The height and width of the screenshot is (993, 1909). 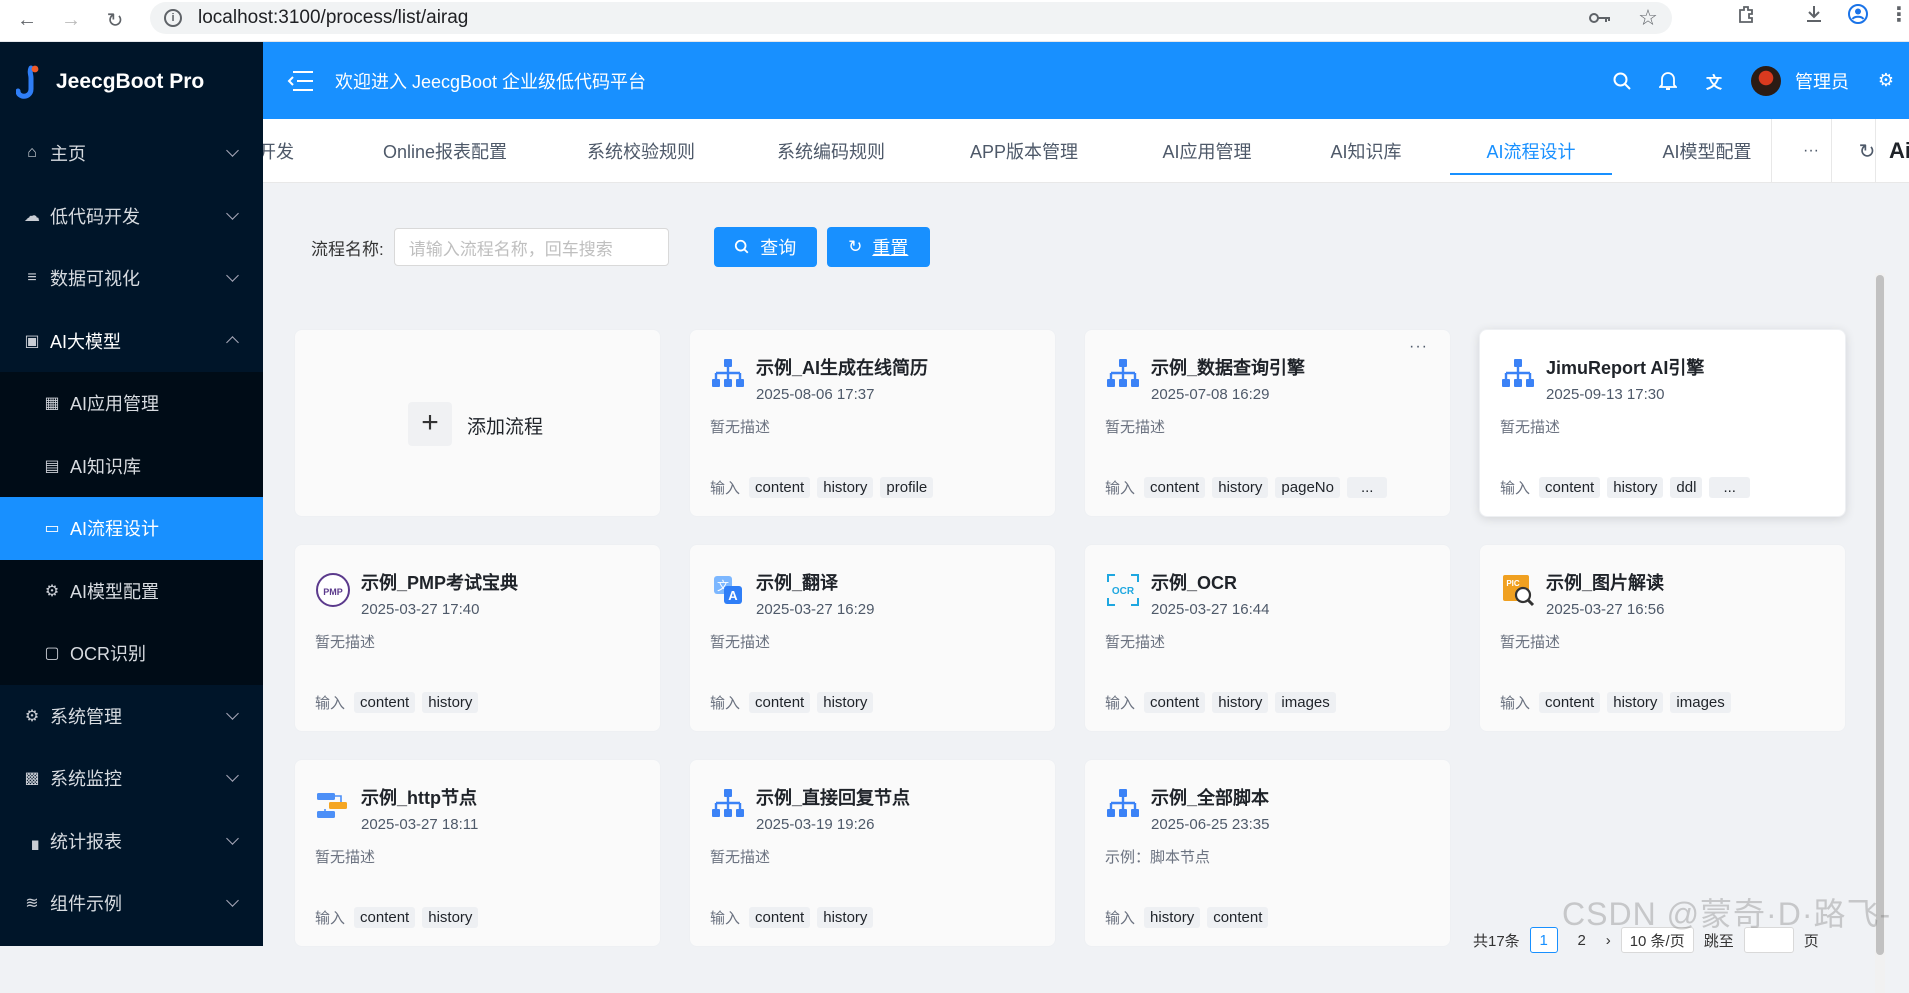 What do you see at coordinates (1543, 940) in the screenshot?
I see `page-button: 1` at bounding box center [1543, 940].